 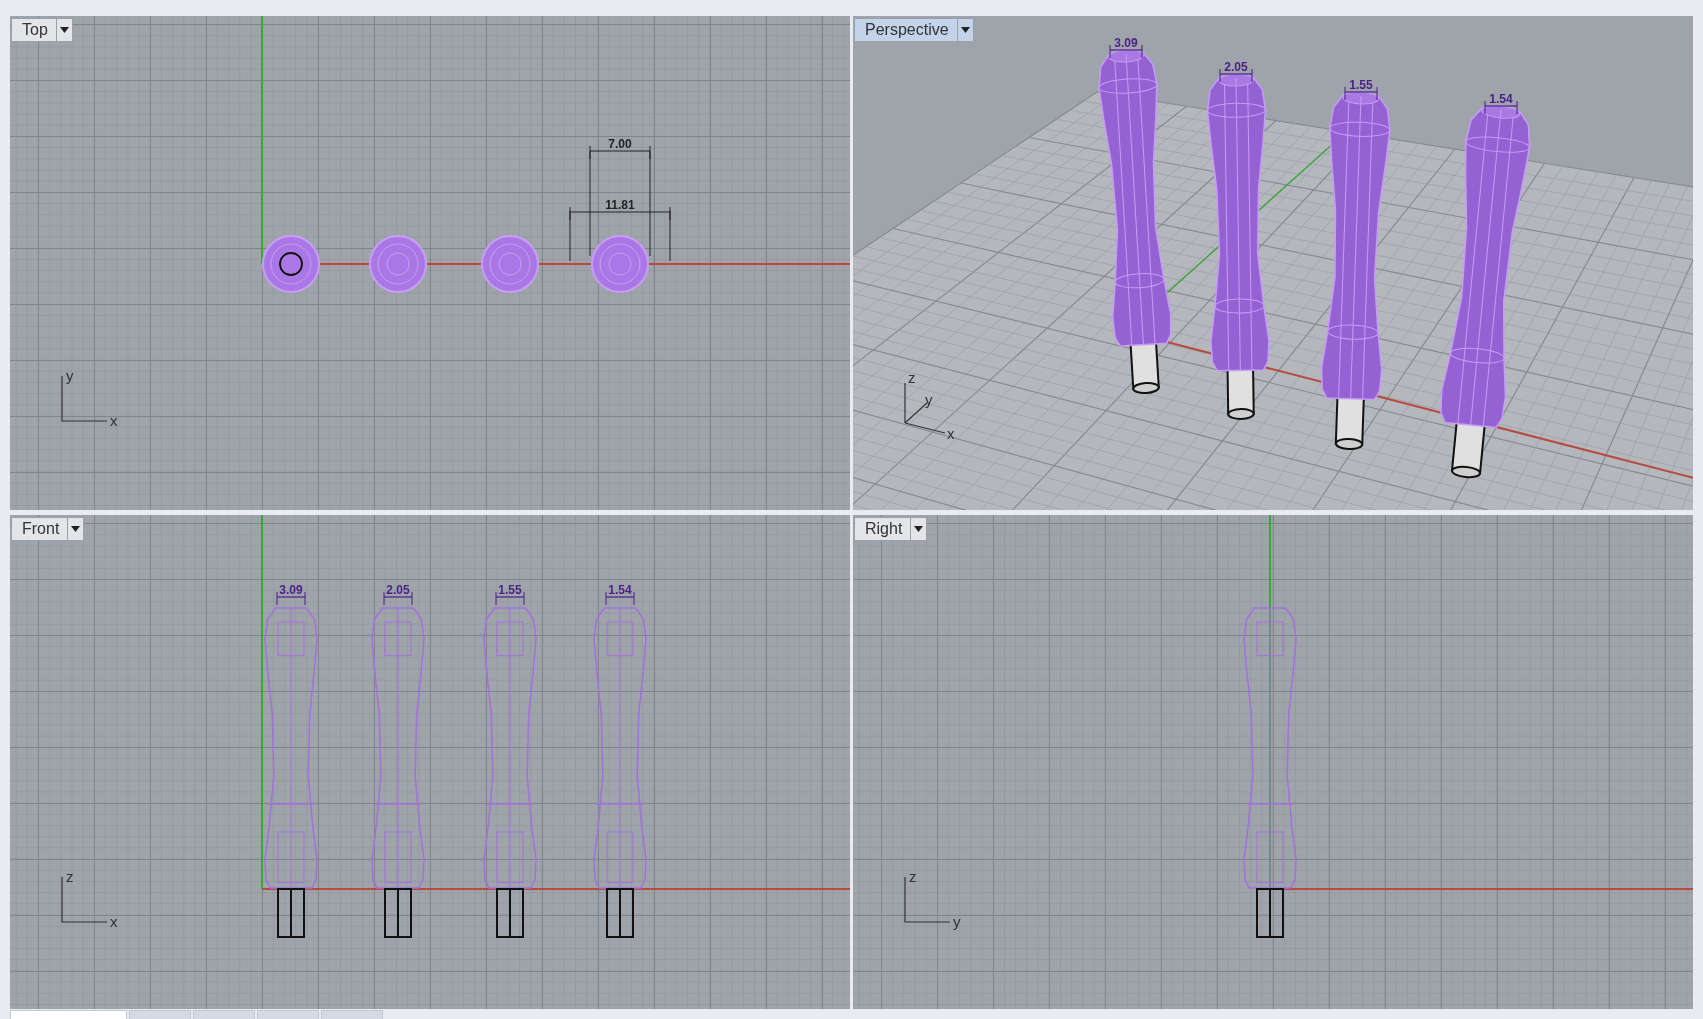 I want to click on viewport-label: Front, so click(x=48, y=529).